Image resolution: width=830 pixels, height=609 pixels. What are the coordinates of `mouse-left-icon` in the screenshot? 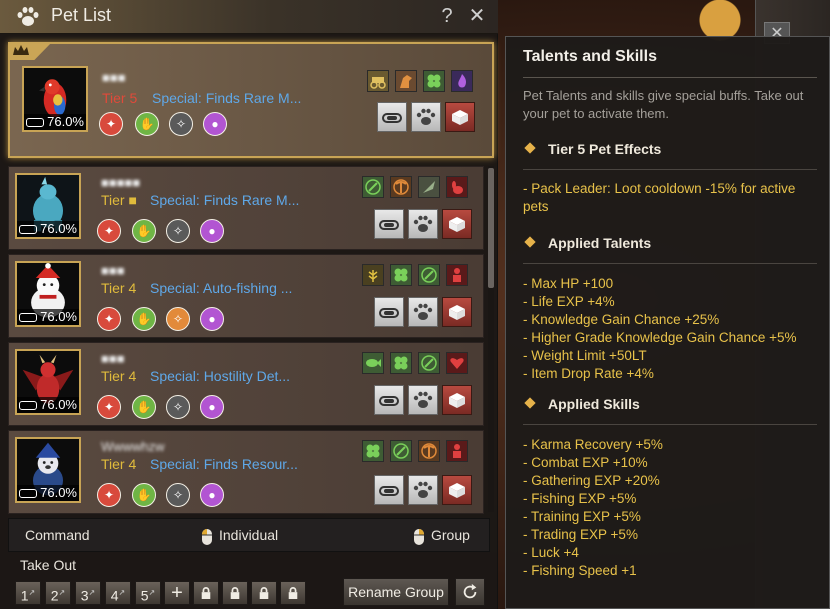 It's located at (207, 537).